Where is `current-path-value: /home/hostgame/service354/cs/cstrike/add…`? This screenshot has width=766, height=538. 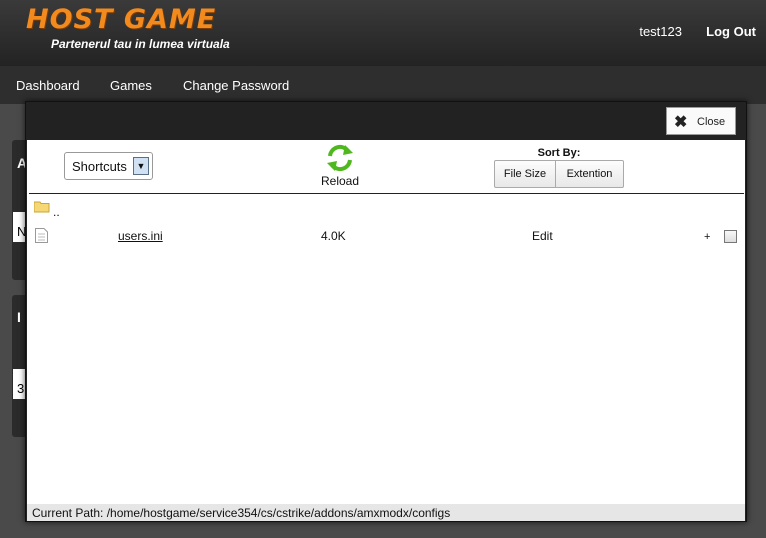
current-path-value: /home/hostgame/service354/cs/cstrike/add… is located at coordinates (278, 513).